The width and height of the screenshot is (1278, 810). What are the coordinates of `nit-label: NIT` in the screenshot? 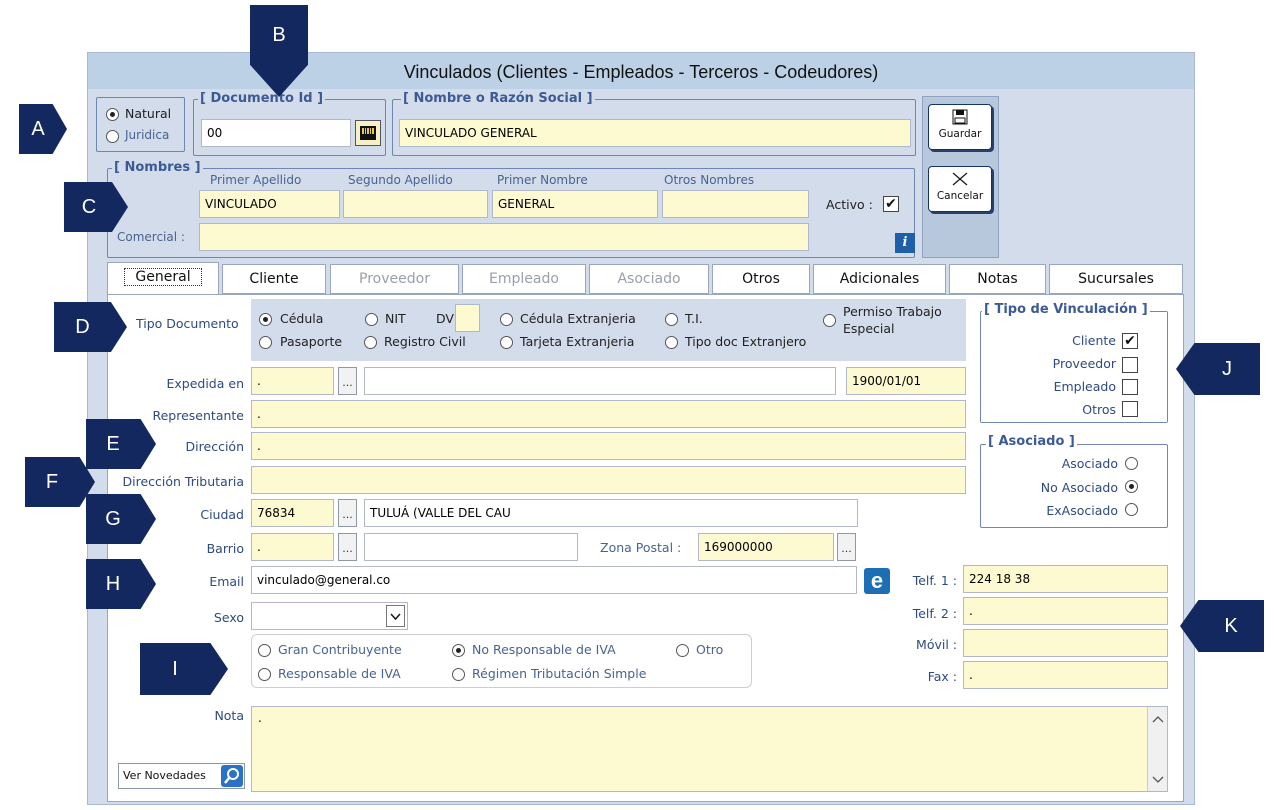 It's located at (395, 318).